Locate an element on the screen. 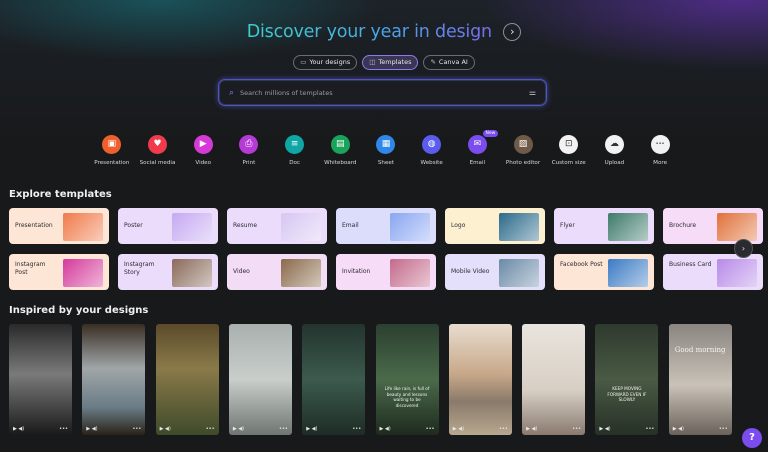 The height and width of the screenshot is (452, 768). filter-icon: ⚌ is located at coordinates (532, 92).